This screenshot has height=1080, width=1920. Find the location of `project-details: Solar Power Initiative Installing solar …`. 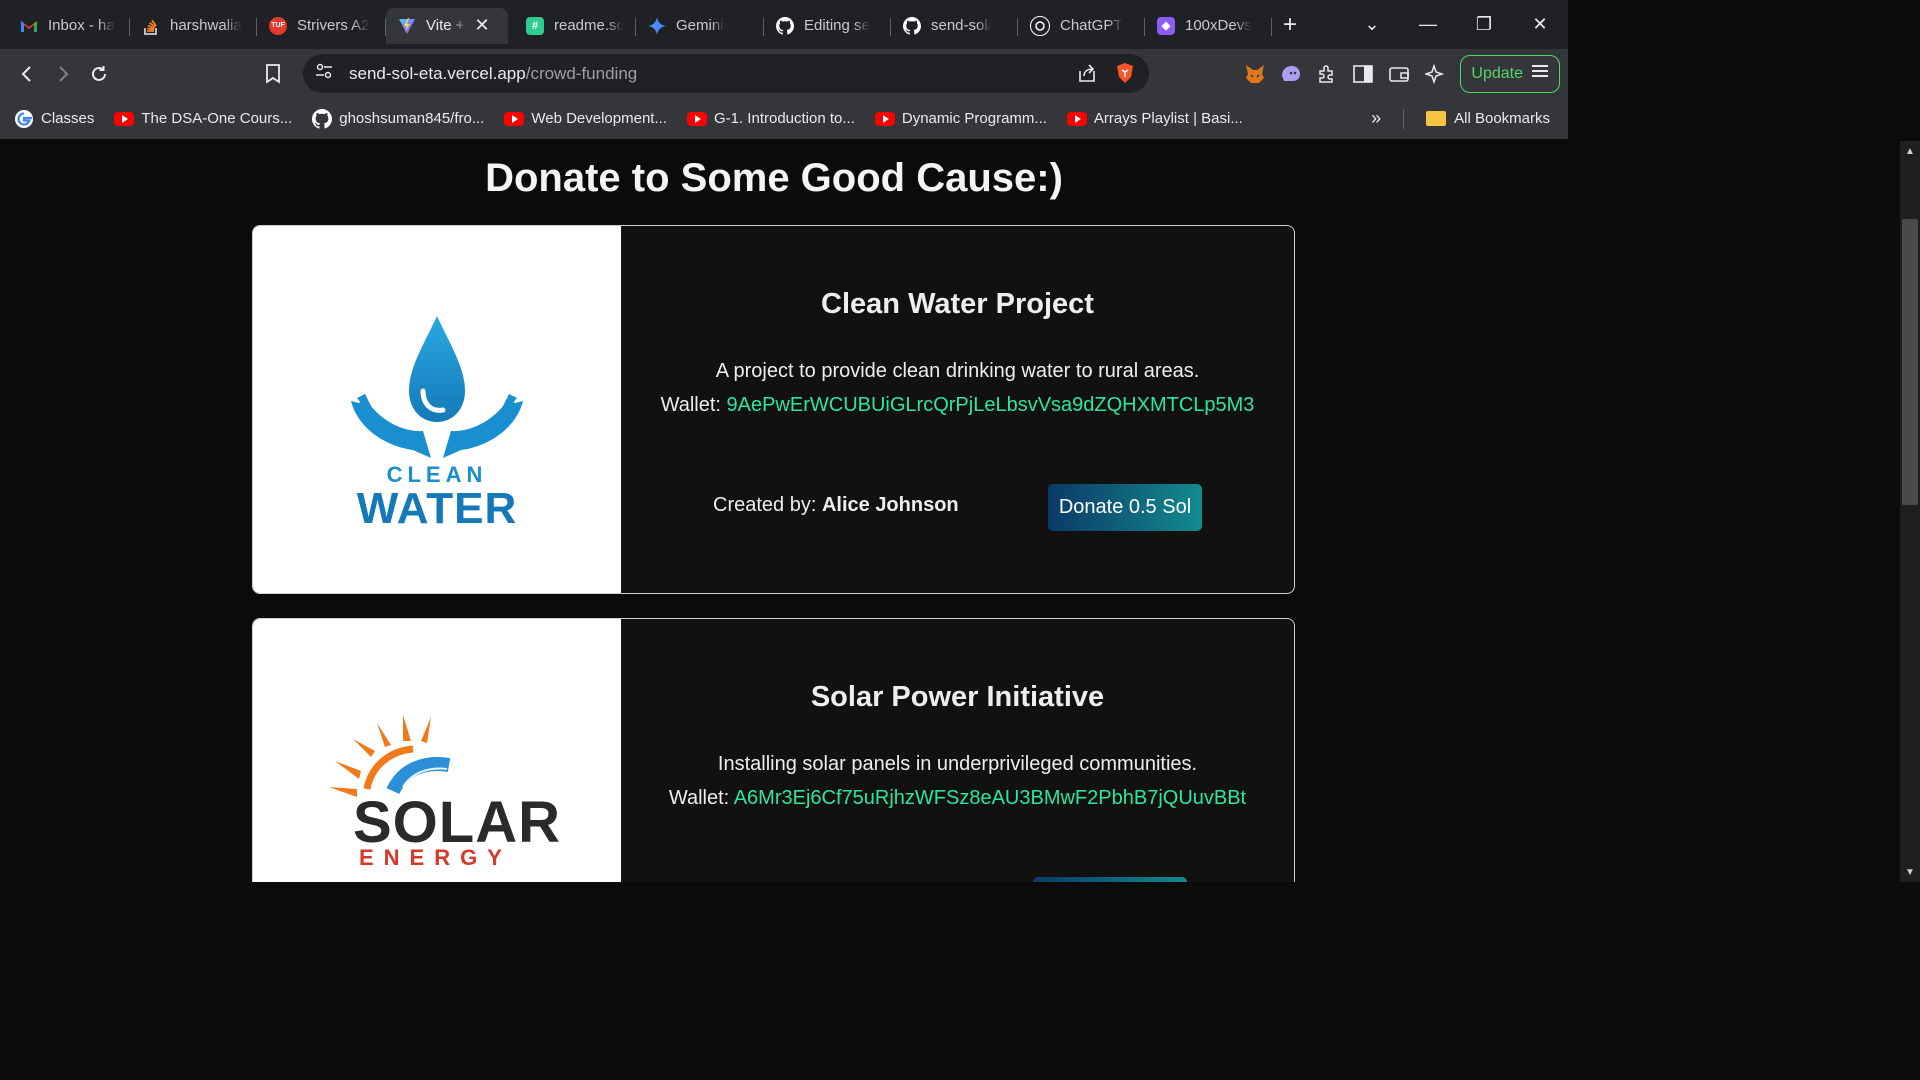

project-details: Solar Power Initiative Installing solar … is located at coordinates (957, 750).